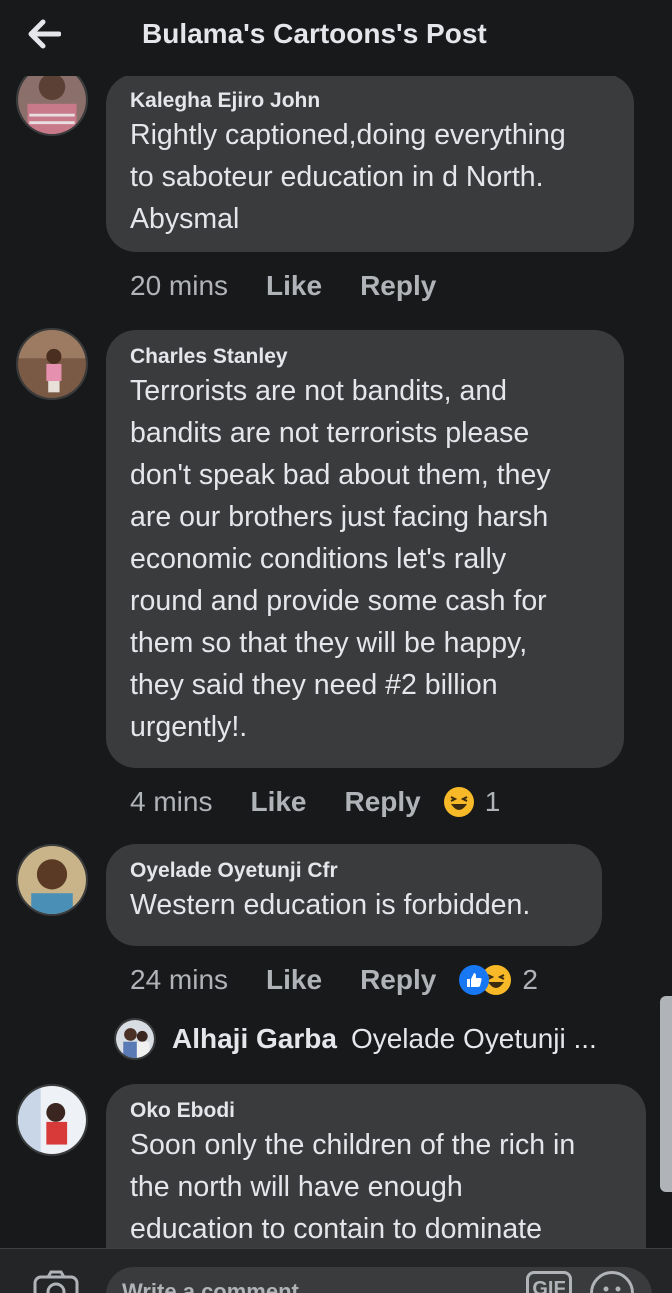 The image size is (672, 1293). Describe the element at coordinates (52, 1120) in the screenshot. I see `avatar-oko` at that location.